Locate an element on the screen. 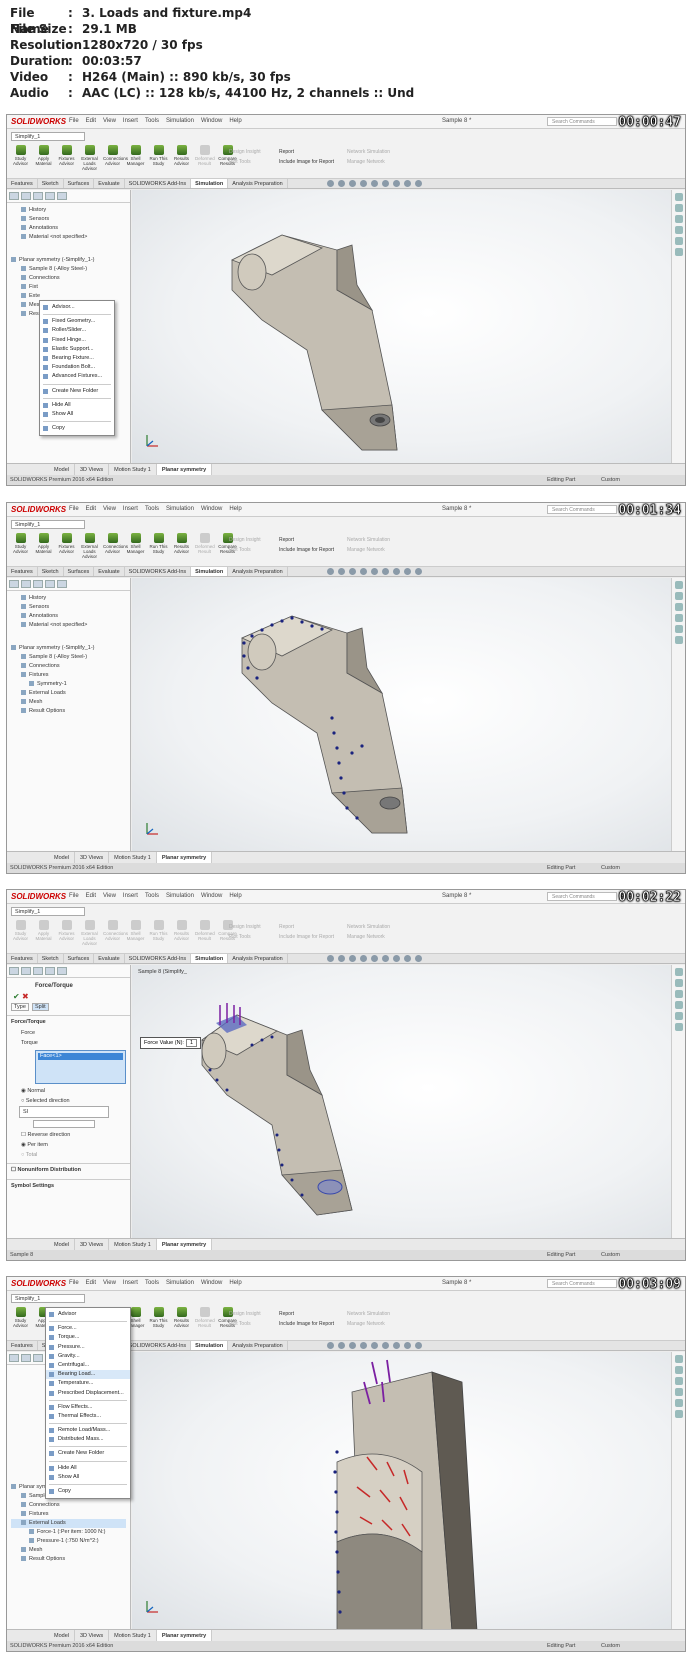  nonuniform-section: ☐ Nonuniform Distribution is located at coordinates (68, 1169).